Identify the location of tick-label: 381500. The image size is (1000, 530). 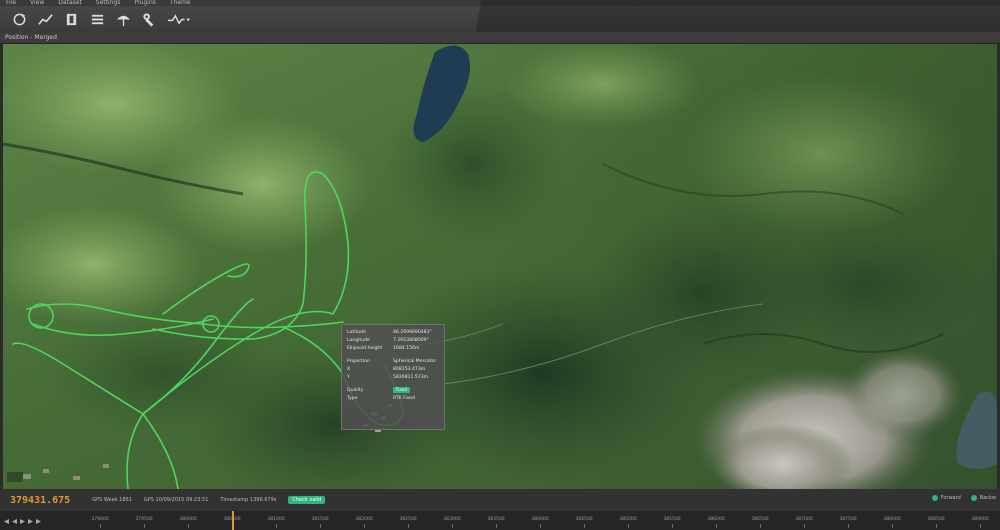
(320, 519).